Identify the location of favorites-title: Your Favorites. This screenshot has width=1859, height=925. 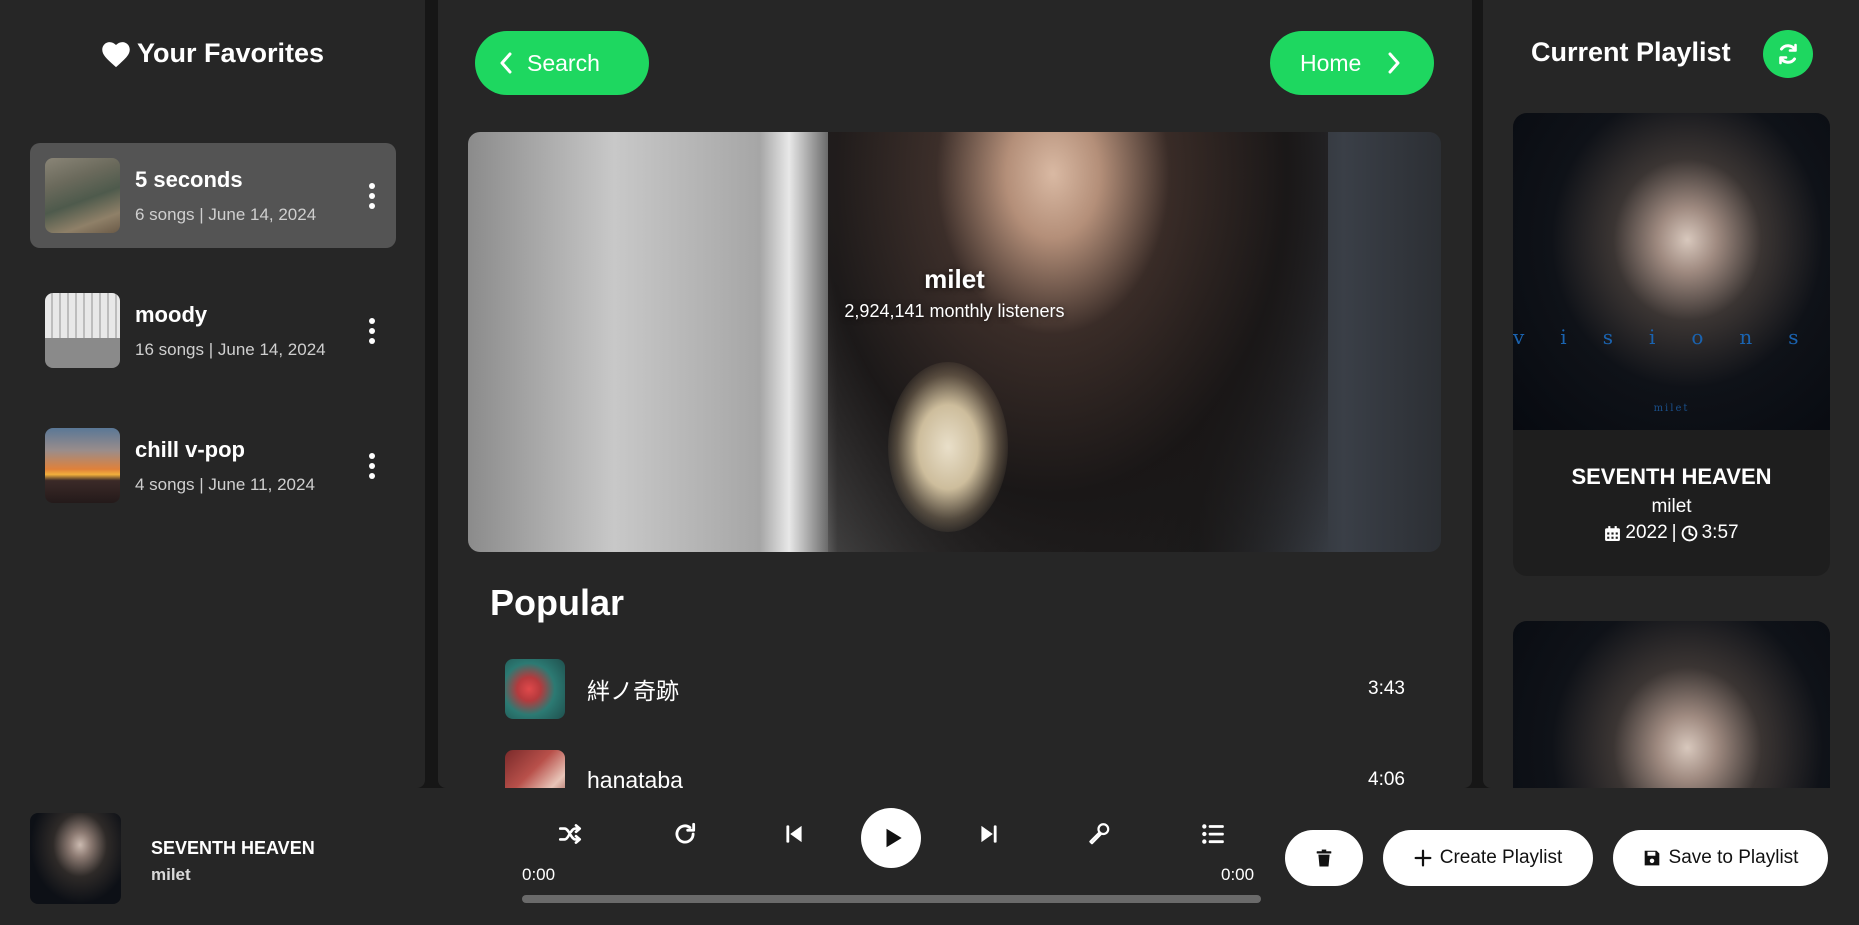
(230, 53).